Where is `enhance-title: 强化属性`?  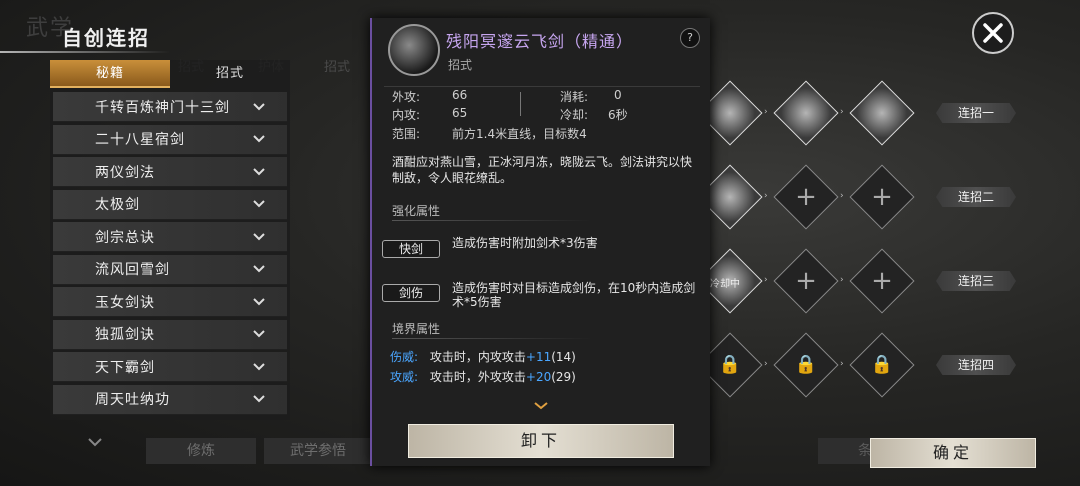
enhance-title: 强化属性 is located at coordinates (416, 211).